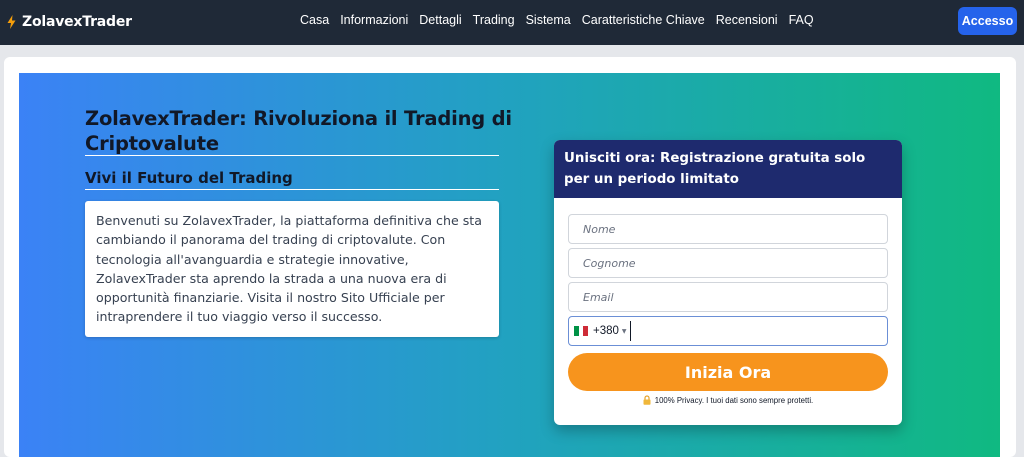 This screenshot has height=457, width=1024. Describe the element at coordinates (624, 331) in the screenshot. I see `chevron-down-icon: ▼` at that location.